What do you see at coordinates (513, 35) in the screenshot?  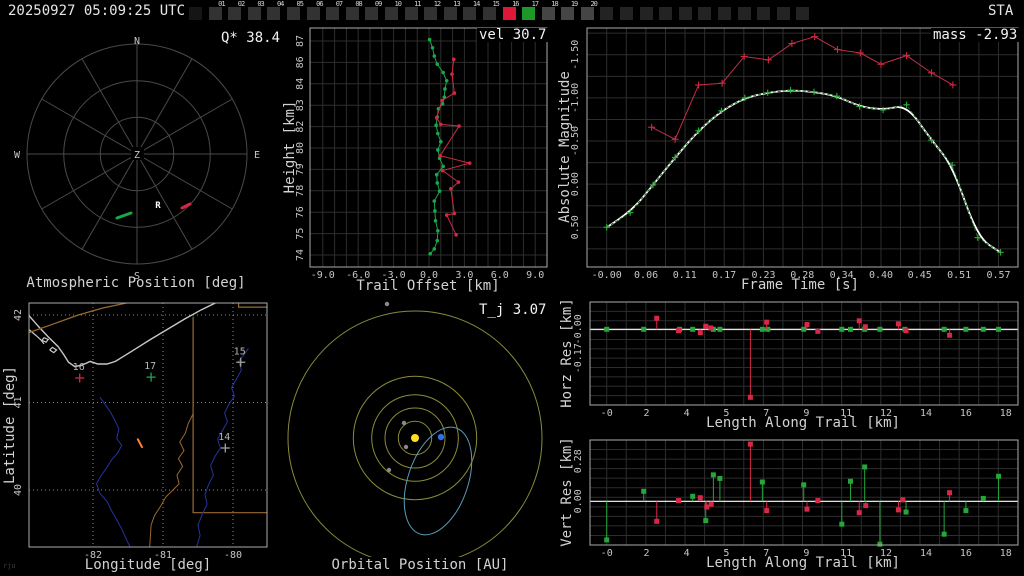 I see `velocity-overlay: vel 30.7` at bounding box center [513, 35].